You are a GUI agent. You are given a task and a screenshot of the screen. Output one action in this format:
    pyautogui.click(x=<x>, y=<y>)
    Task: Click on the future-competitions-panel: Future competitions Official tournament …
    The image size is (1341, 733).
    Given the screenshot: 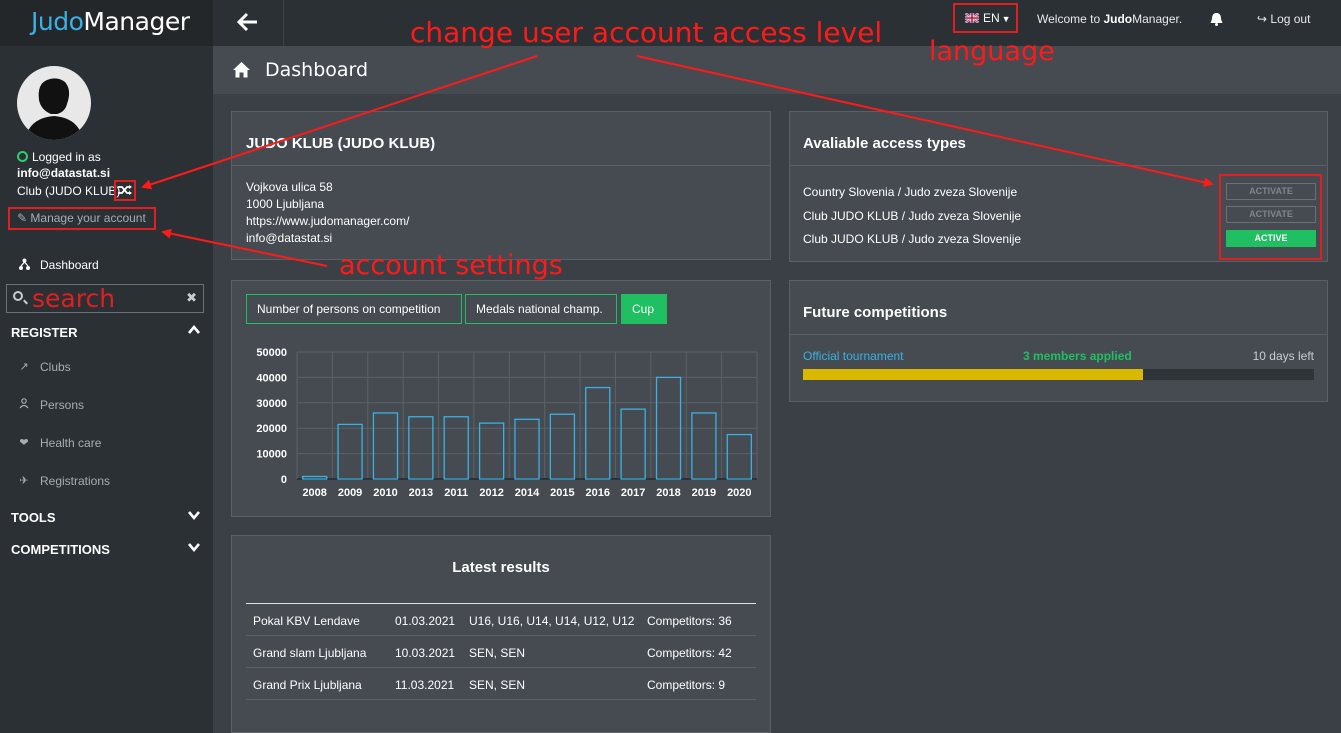 What is the action you would take?
    pyautogui.click(x=1058, y=341)
    